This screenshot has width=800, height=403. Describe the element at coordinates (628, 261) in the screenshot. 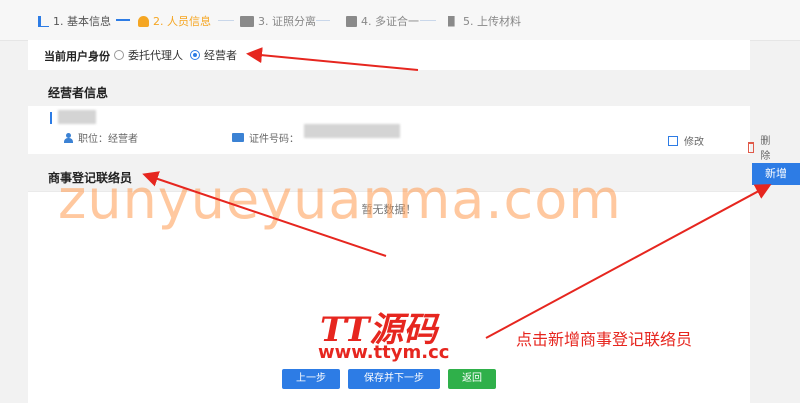

I see `arrow-to-add-button` at that location.